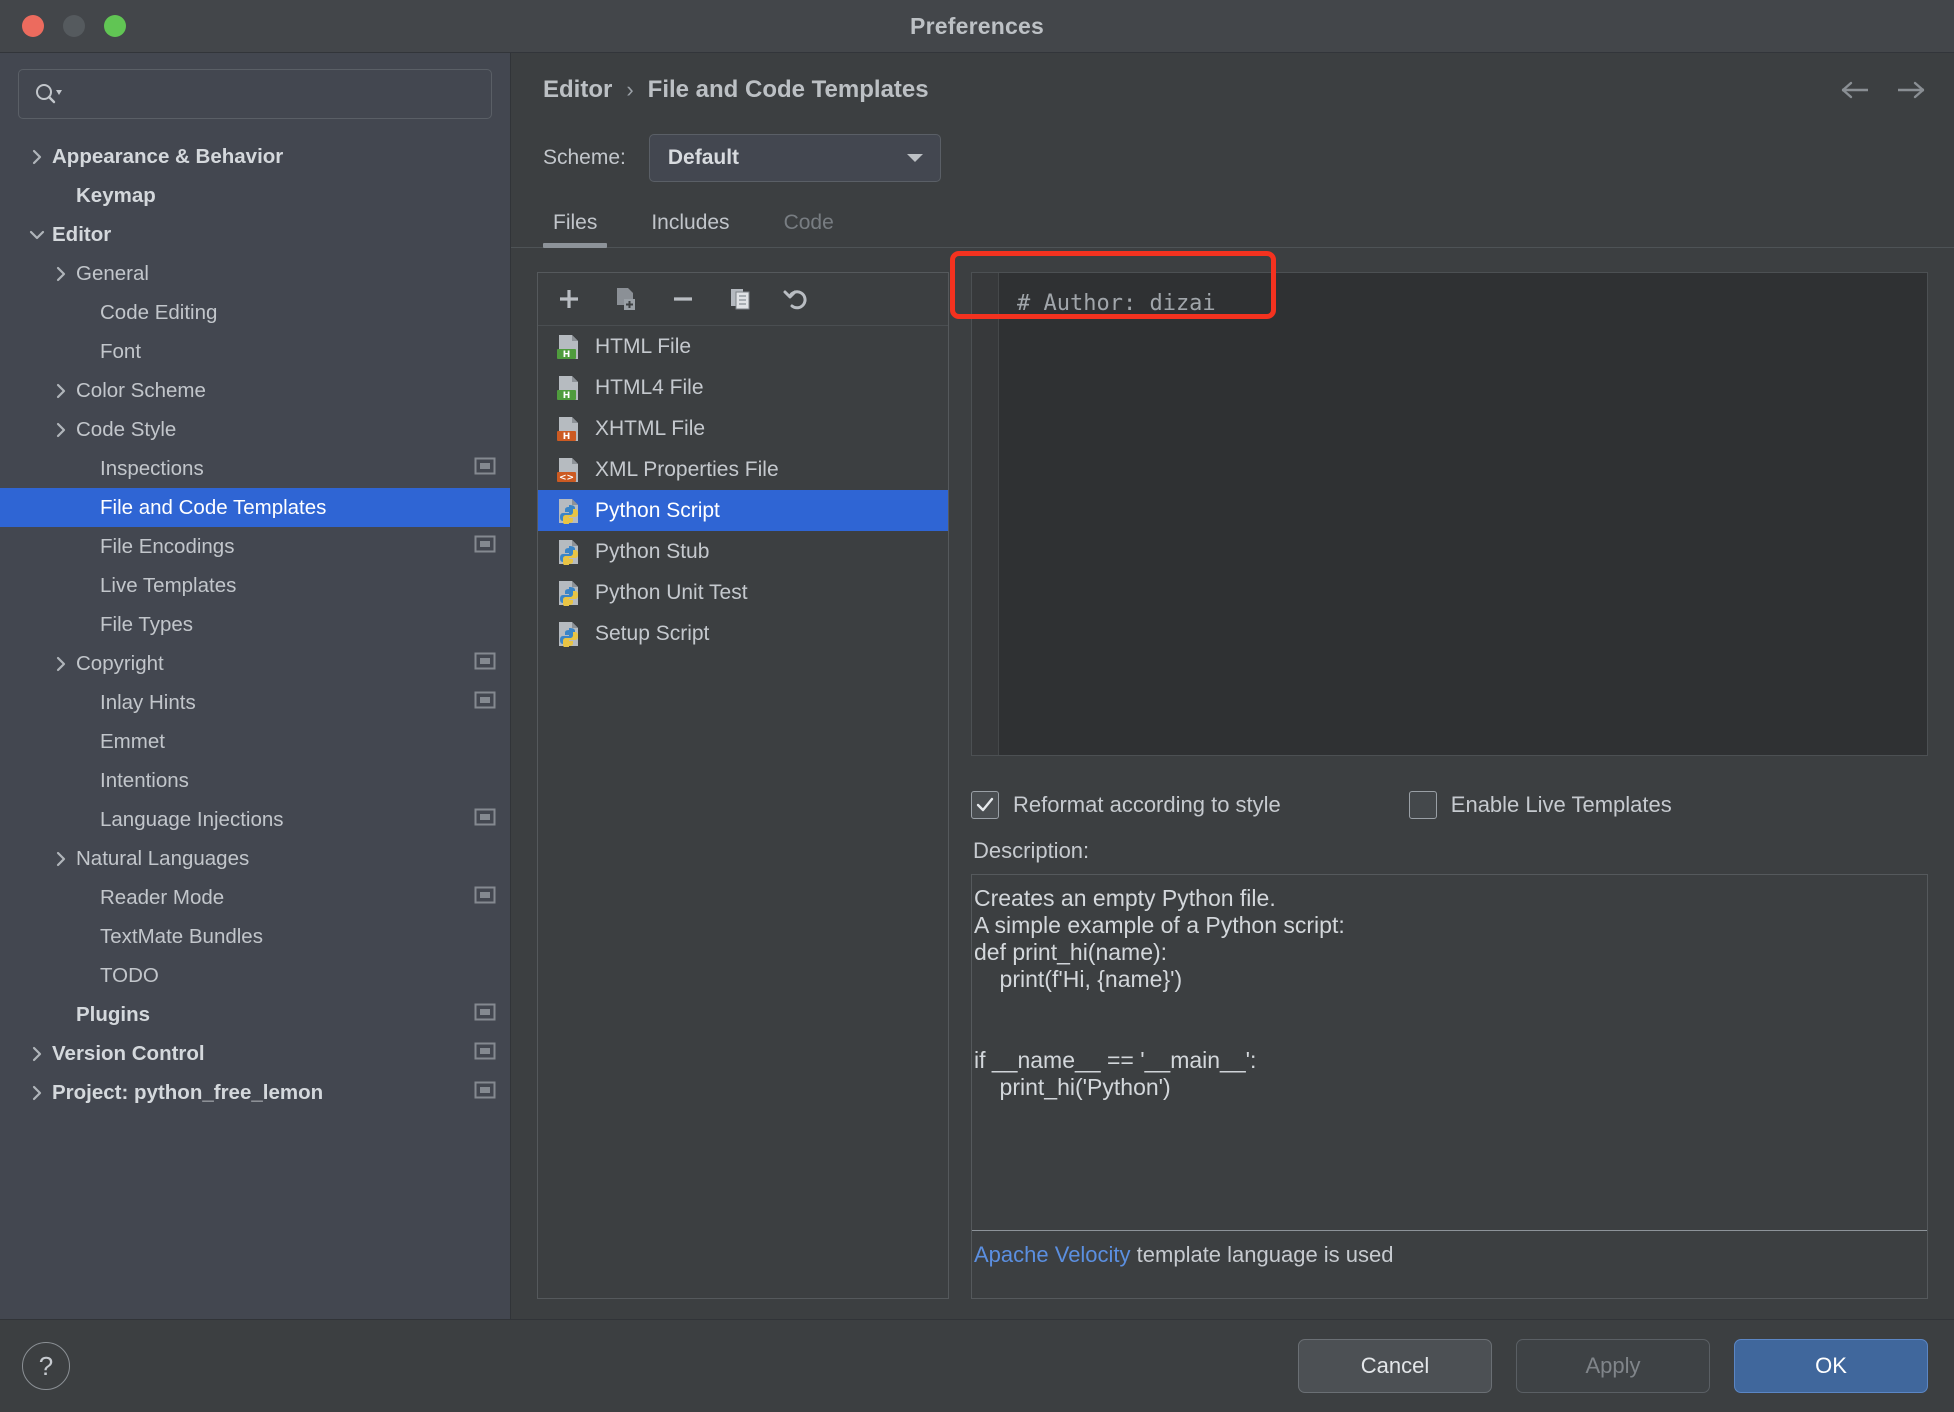 The image size is (1954, 1412). I want to click on template-list-item: H HTML File, so click(743, 346).